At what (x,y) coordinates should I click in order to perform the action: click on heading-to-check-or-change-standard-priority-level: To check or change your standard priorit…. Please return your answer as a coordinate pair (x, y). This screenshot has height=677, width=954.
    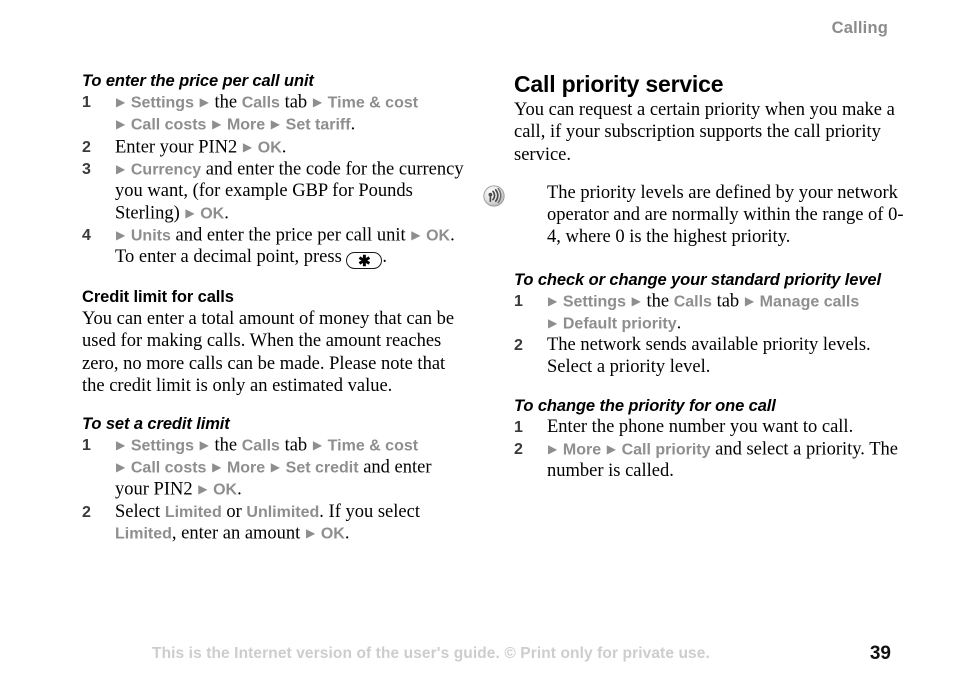
    Looking at the image, I should click on (697, 279).